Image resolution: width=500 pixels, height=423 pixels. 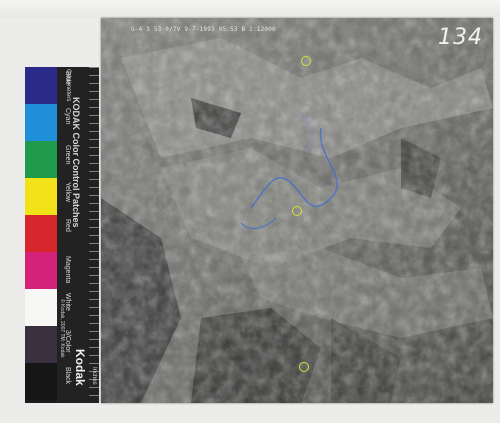 I want to click on inches-label: Inches, so click(x=94, y=376).